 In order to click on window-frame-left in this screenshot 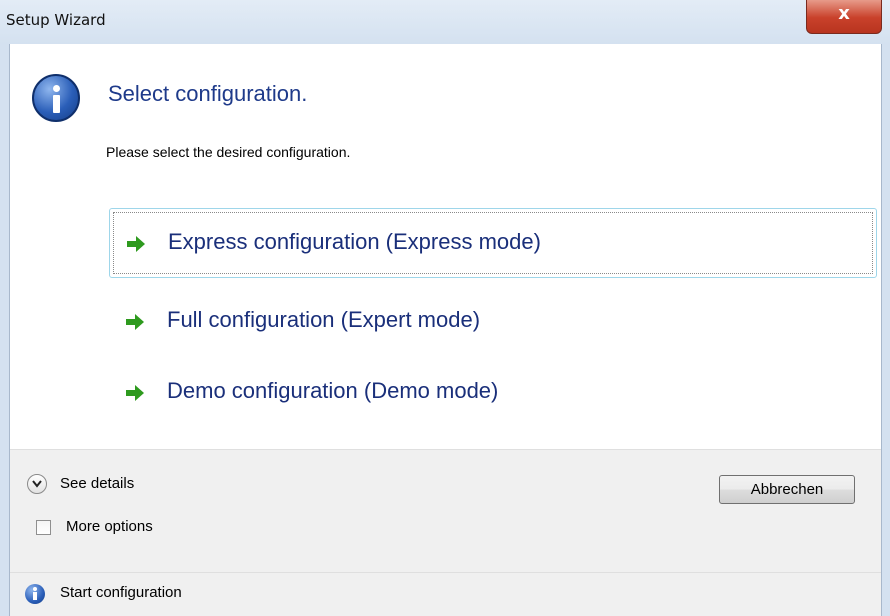, I will do `click(4, 330)`.